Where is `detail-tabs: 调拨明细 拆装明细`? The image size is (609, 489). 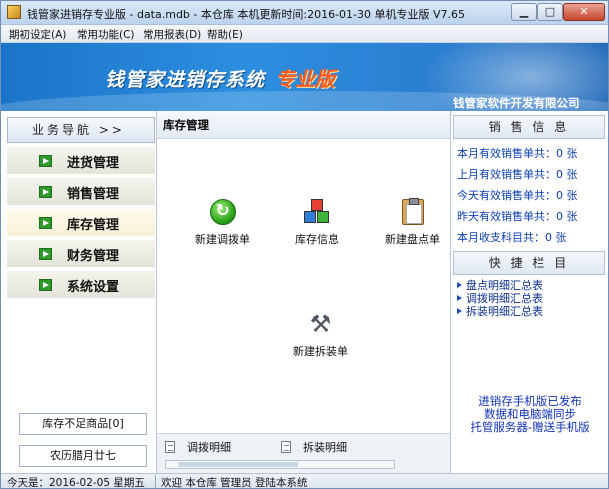 detail-tabs: 调拨明细 拆装明细 is located at coordinates (303, 453).